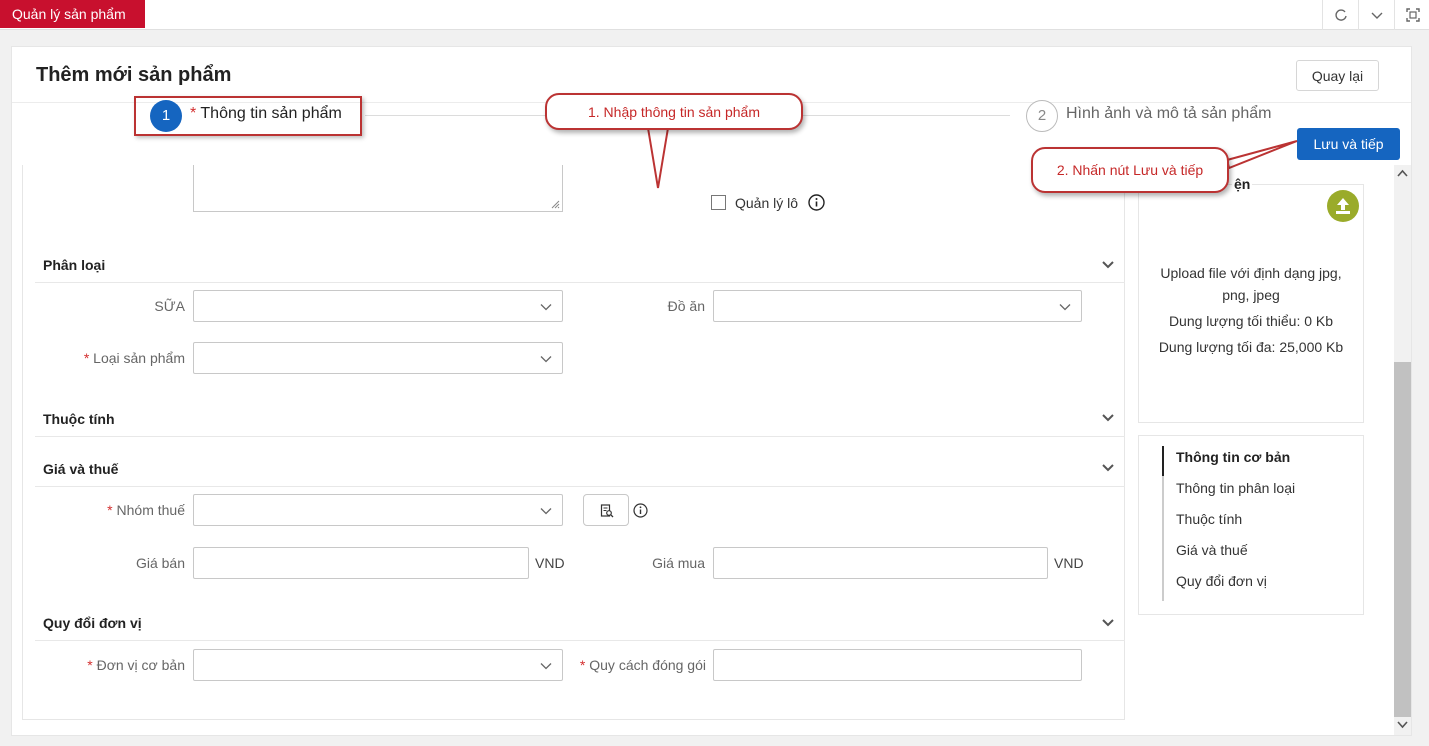 Image resolution: width=1429 pixels, height=746 pixels. Describe the element at coordinates (1069, 563) in the screenshot. I see `buy-price-currency: VND` at that location.